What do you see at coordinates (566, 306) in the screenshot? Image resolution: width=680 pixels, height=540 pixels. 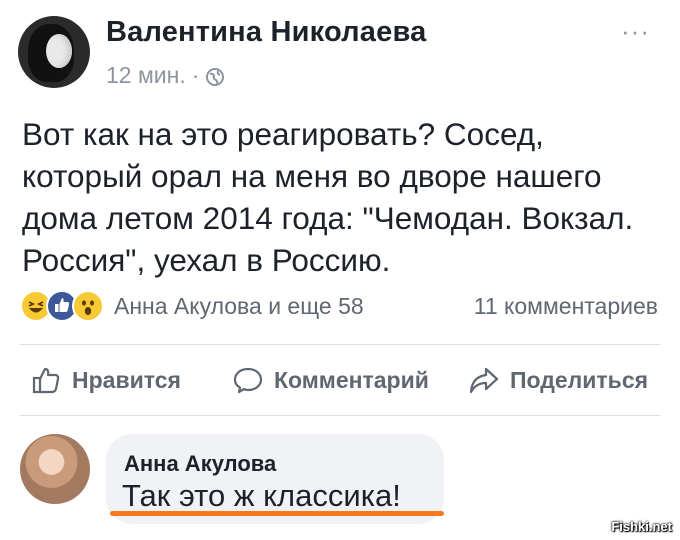 I see `comments-count: 11 комментариев` at bounding box center [566, 306].